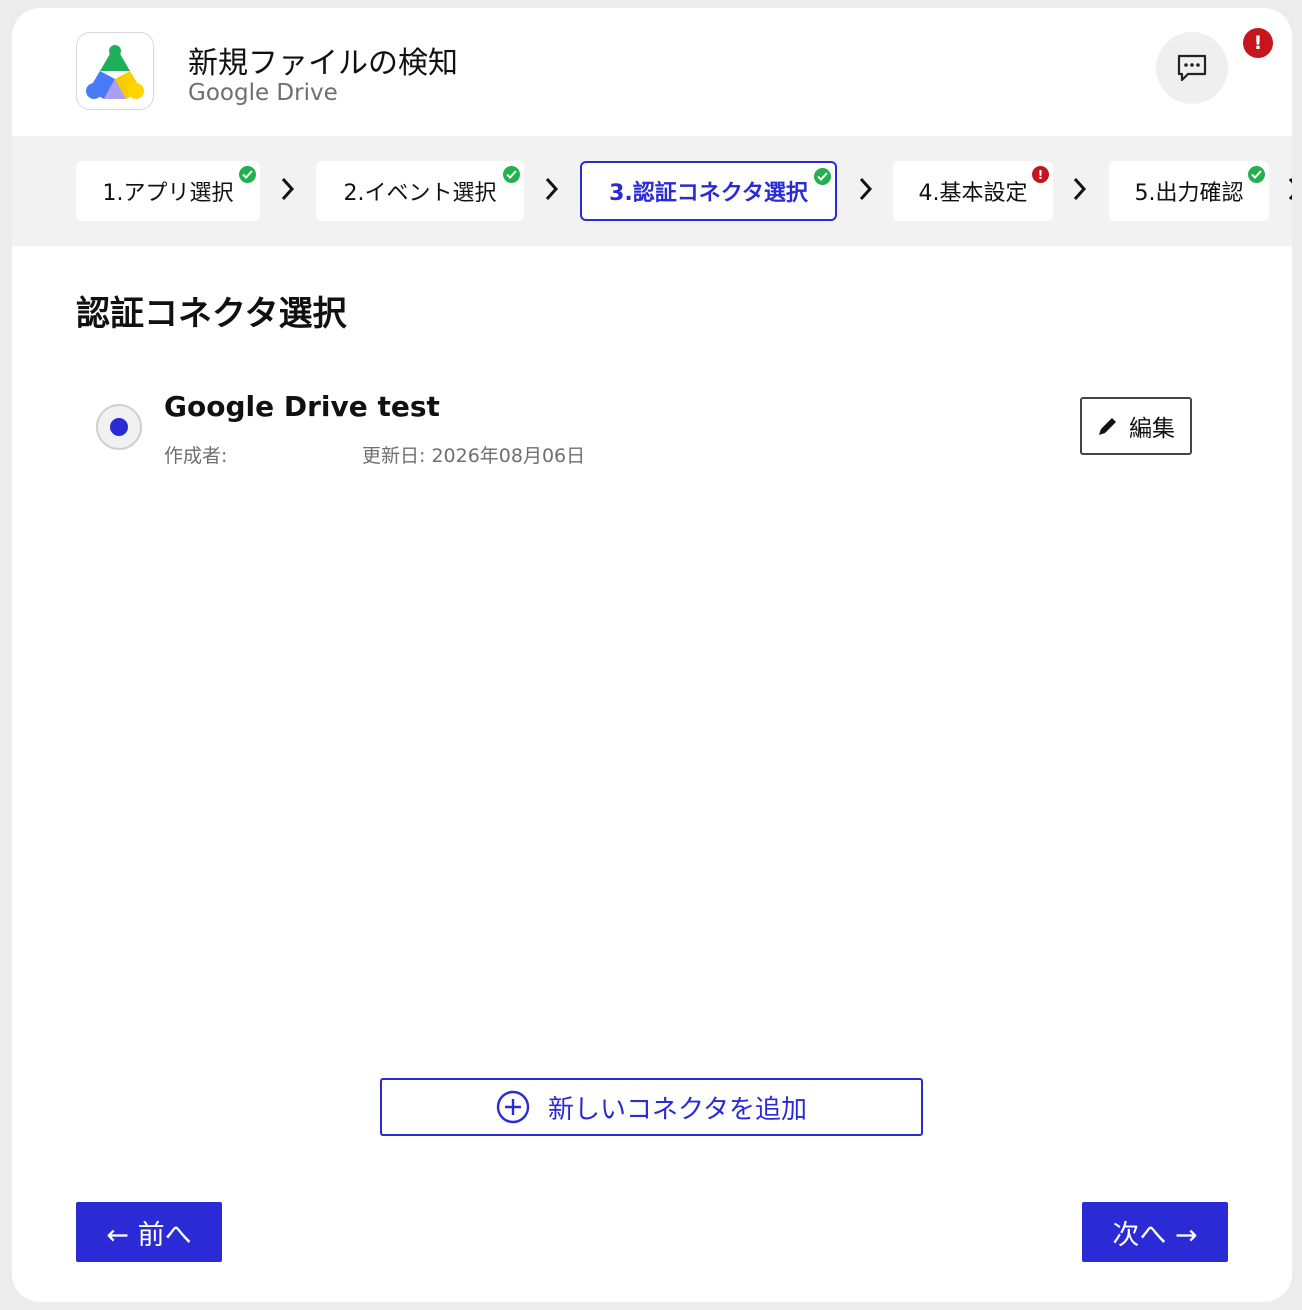 The image size is (1302, 1310). I want to click on connector-name: Google Drive test, so click(302, 406).